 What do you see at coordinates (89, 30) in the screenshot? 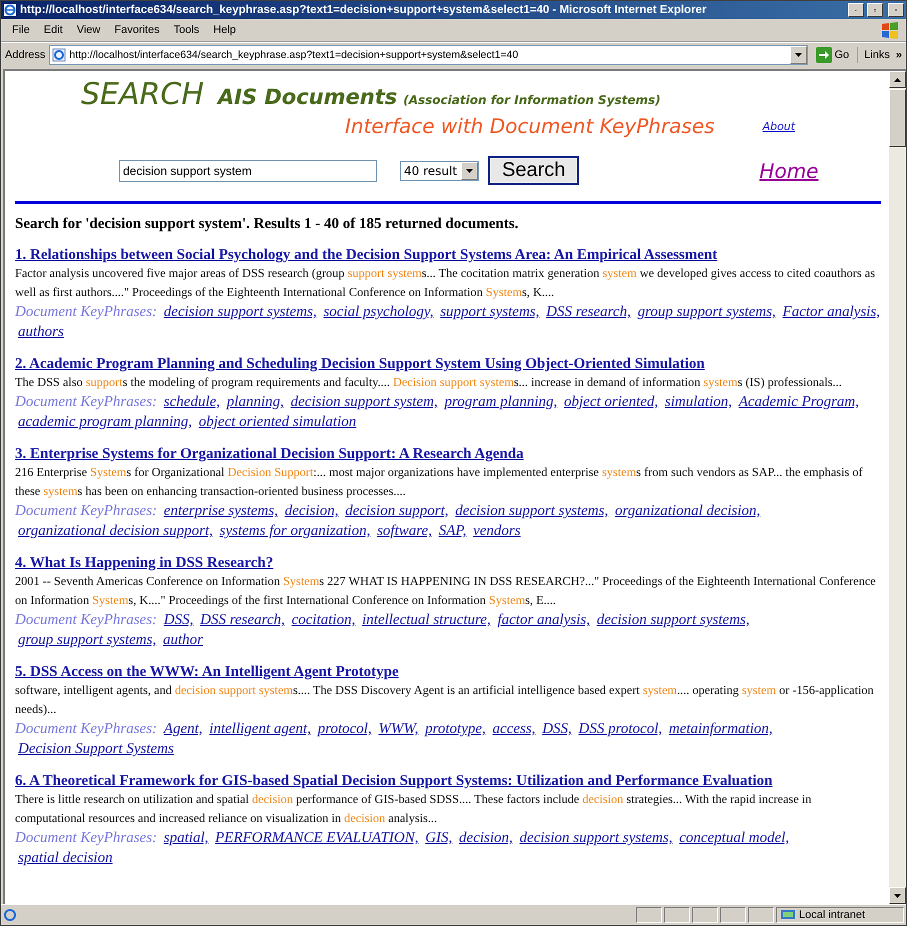
I see `menu-item: View` at bounding box center [89, 30].